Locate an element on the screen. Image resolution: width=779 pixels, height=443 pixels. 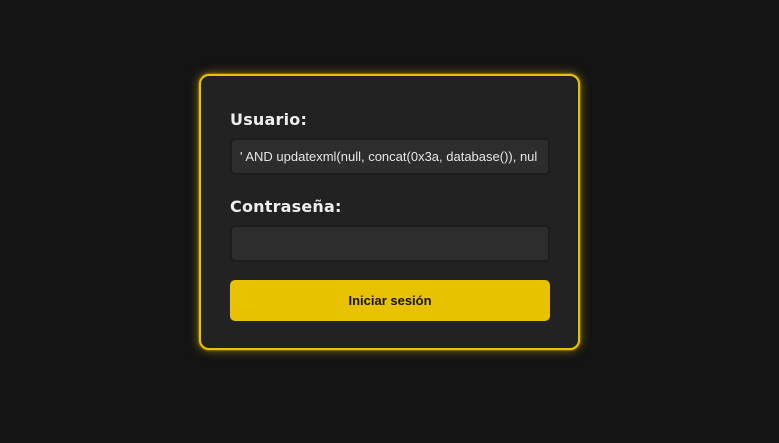
login-button: Iniciar sesión is located at coordinates (390, 300).